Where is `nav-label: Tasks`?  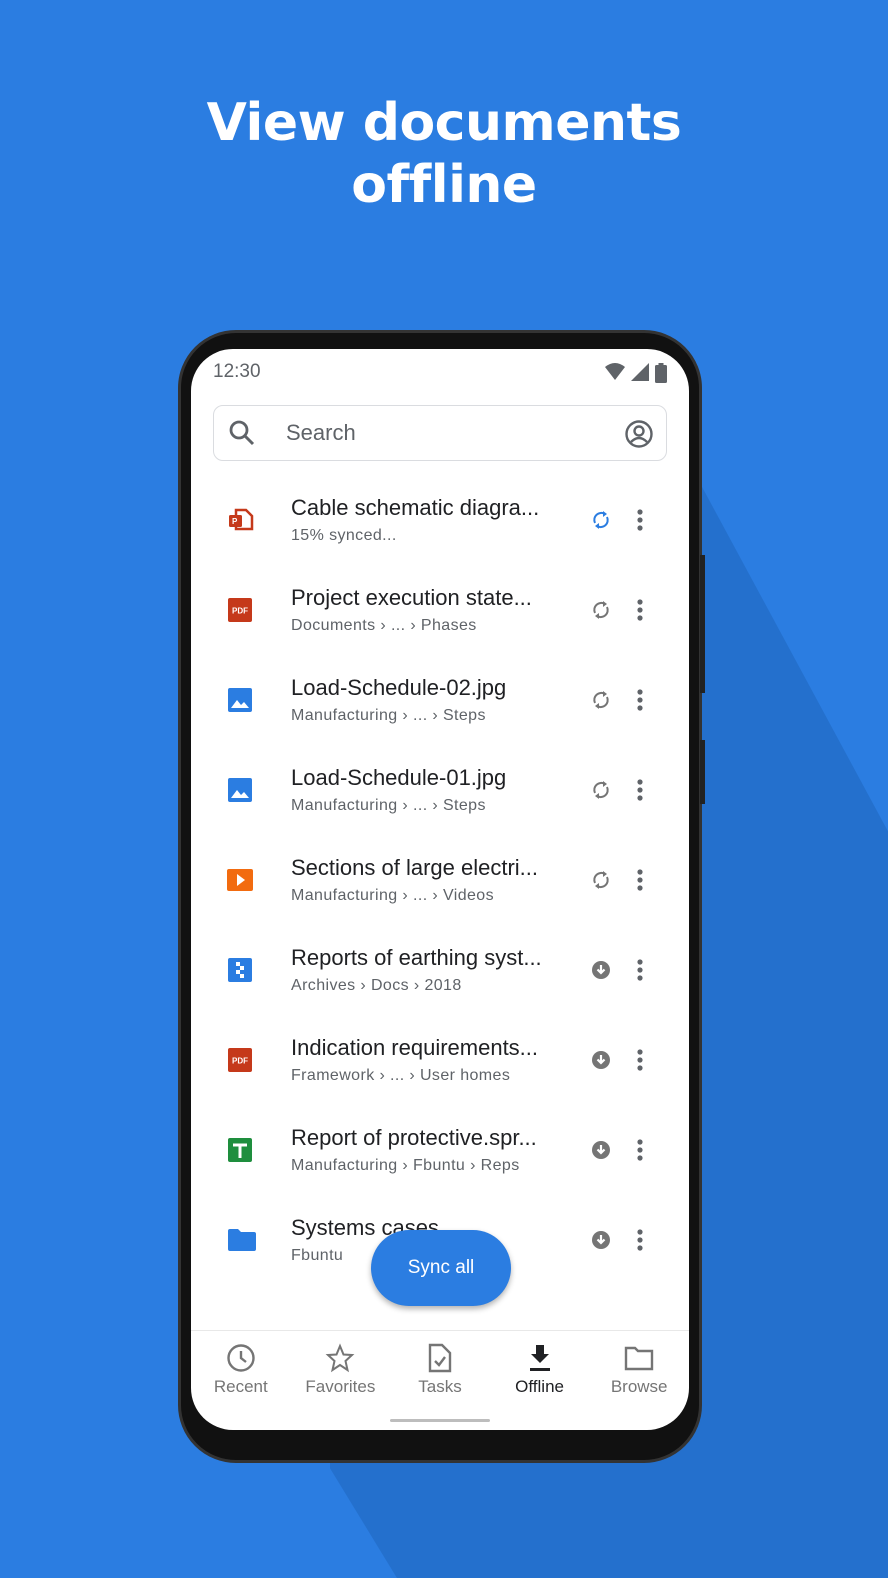 nav-label: Tasks is located at coordinates (440, 1386).